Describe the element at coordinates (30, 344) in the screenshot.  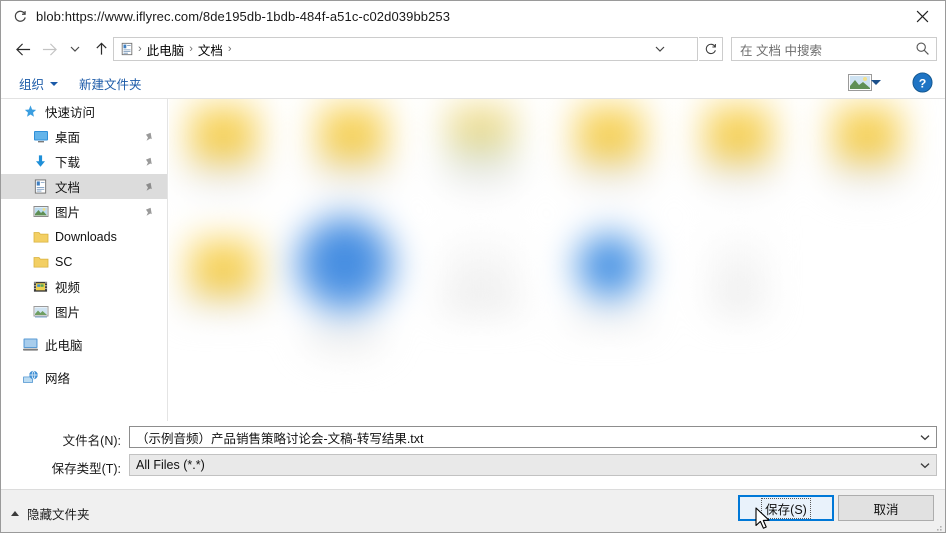
I see `this-pc-icon` at that location.